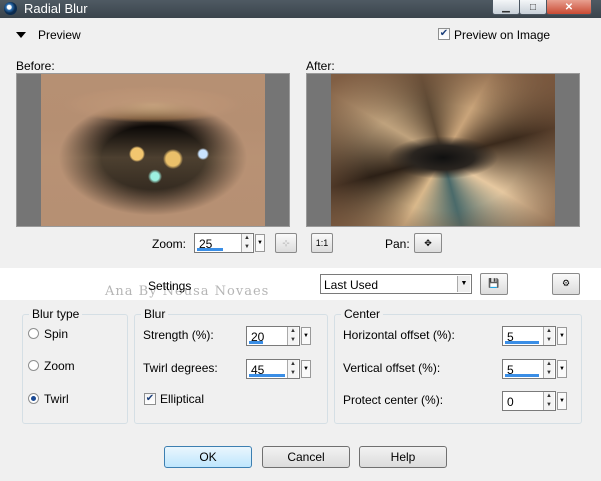 Image resolution: width=601 pixels, height=481 pixels. Describe the element at coordinates (306, 369) in the screenshot. I see `twirl-degrees-dropdown-icon: ▼` at that location.